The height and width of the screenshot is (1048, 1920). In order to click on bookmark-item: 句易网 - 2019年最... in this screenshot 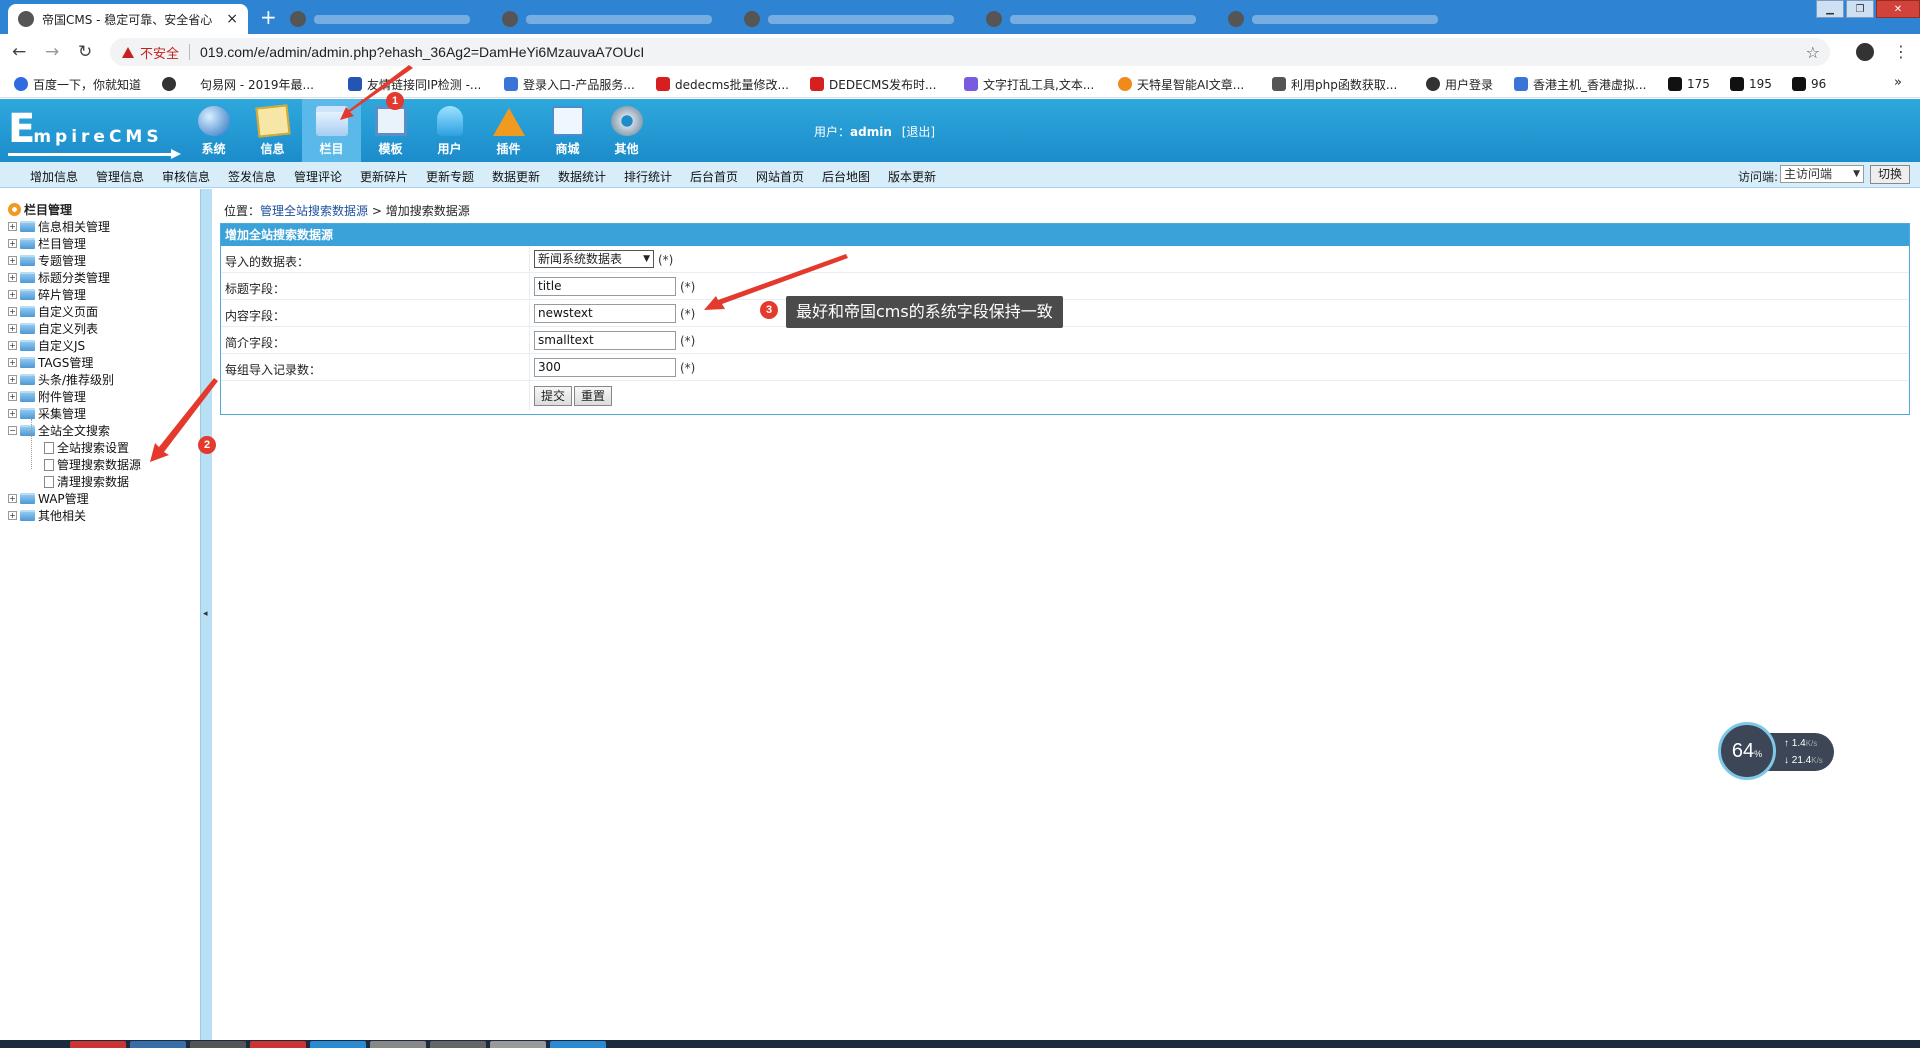, I will do `click(257, 84)`.